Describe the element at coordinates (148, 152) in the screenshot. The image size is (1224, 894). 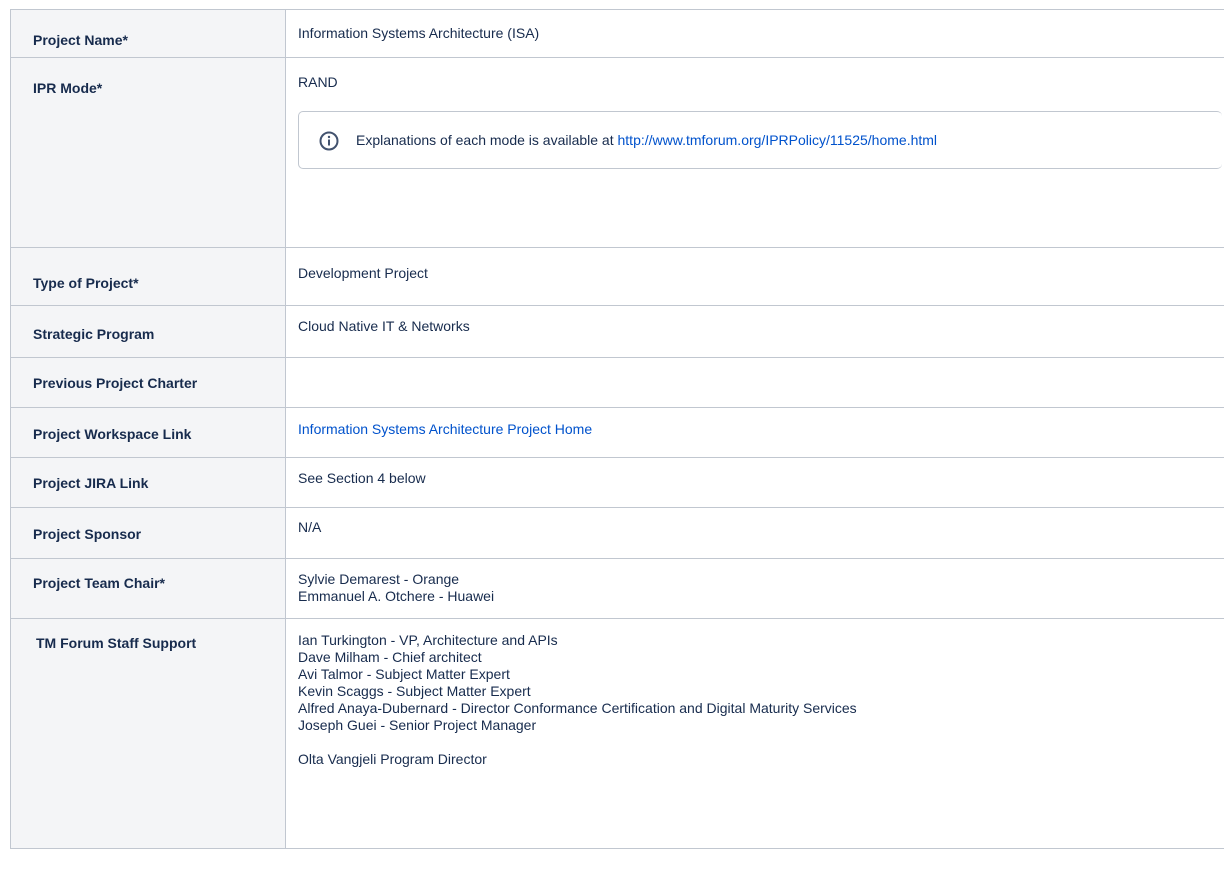
I see `row-key: IPR Mode*` at that location.